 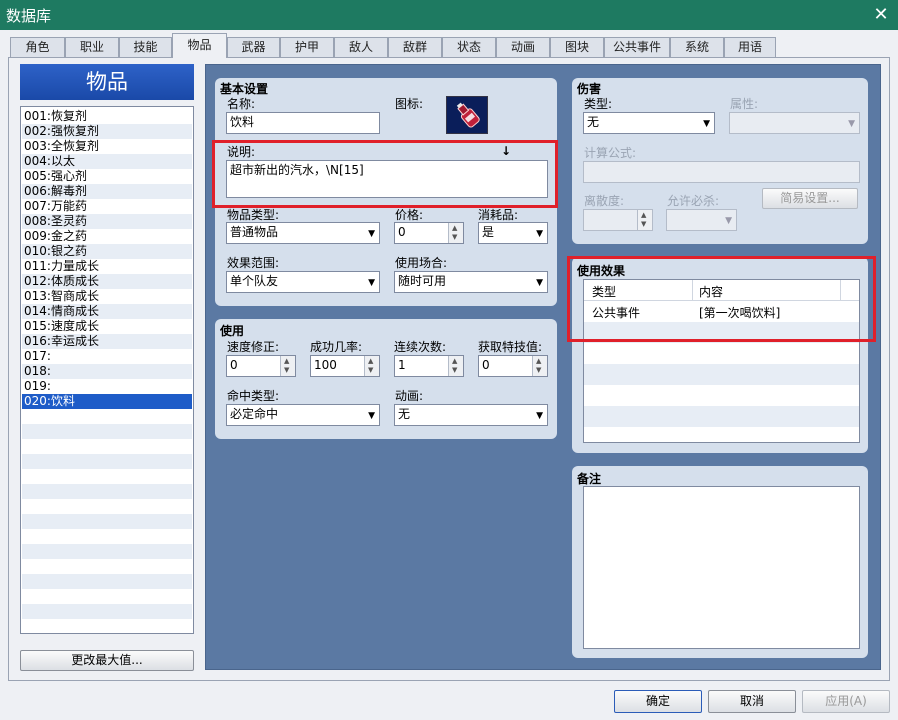 What do you see at coordinates (589, 479) in the screenshot?
I see `note-title: 备注` at bounding box center [589, 479].